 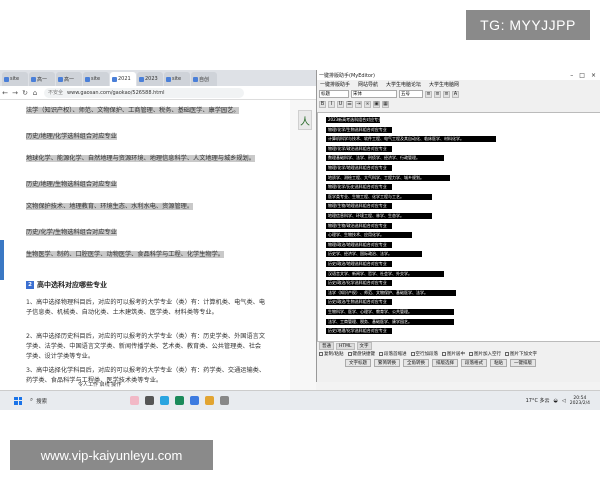 I want to click on clock-date: 2023/2/4, so click(x=579, y=403).